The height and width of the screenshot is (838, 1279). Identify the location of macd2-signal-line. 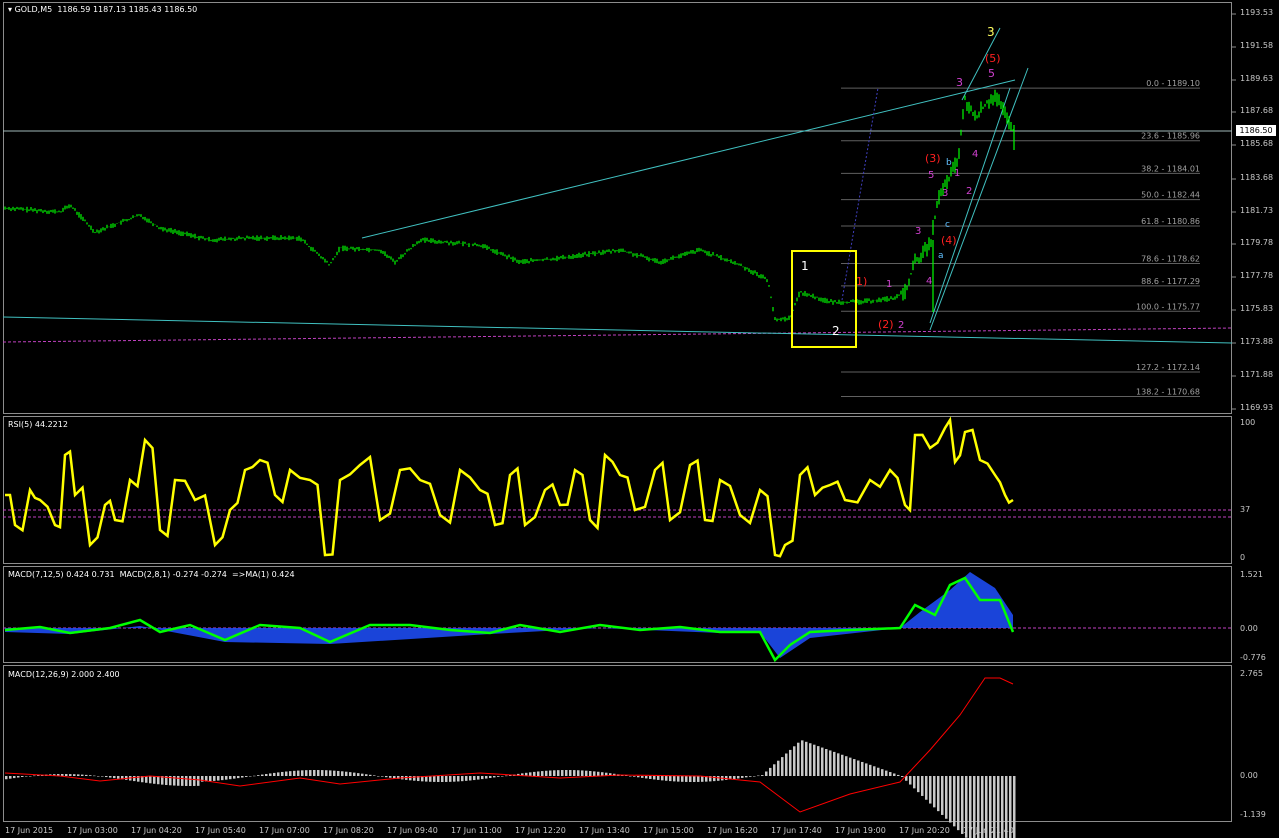
(509, 745).